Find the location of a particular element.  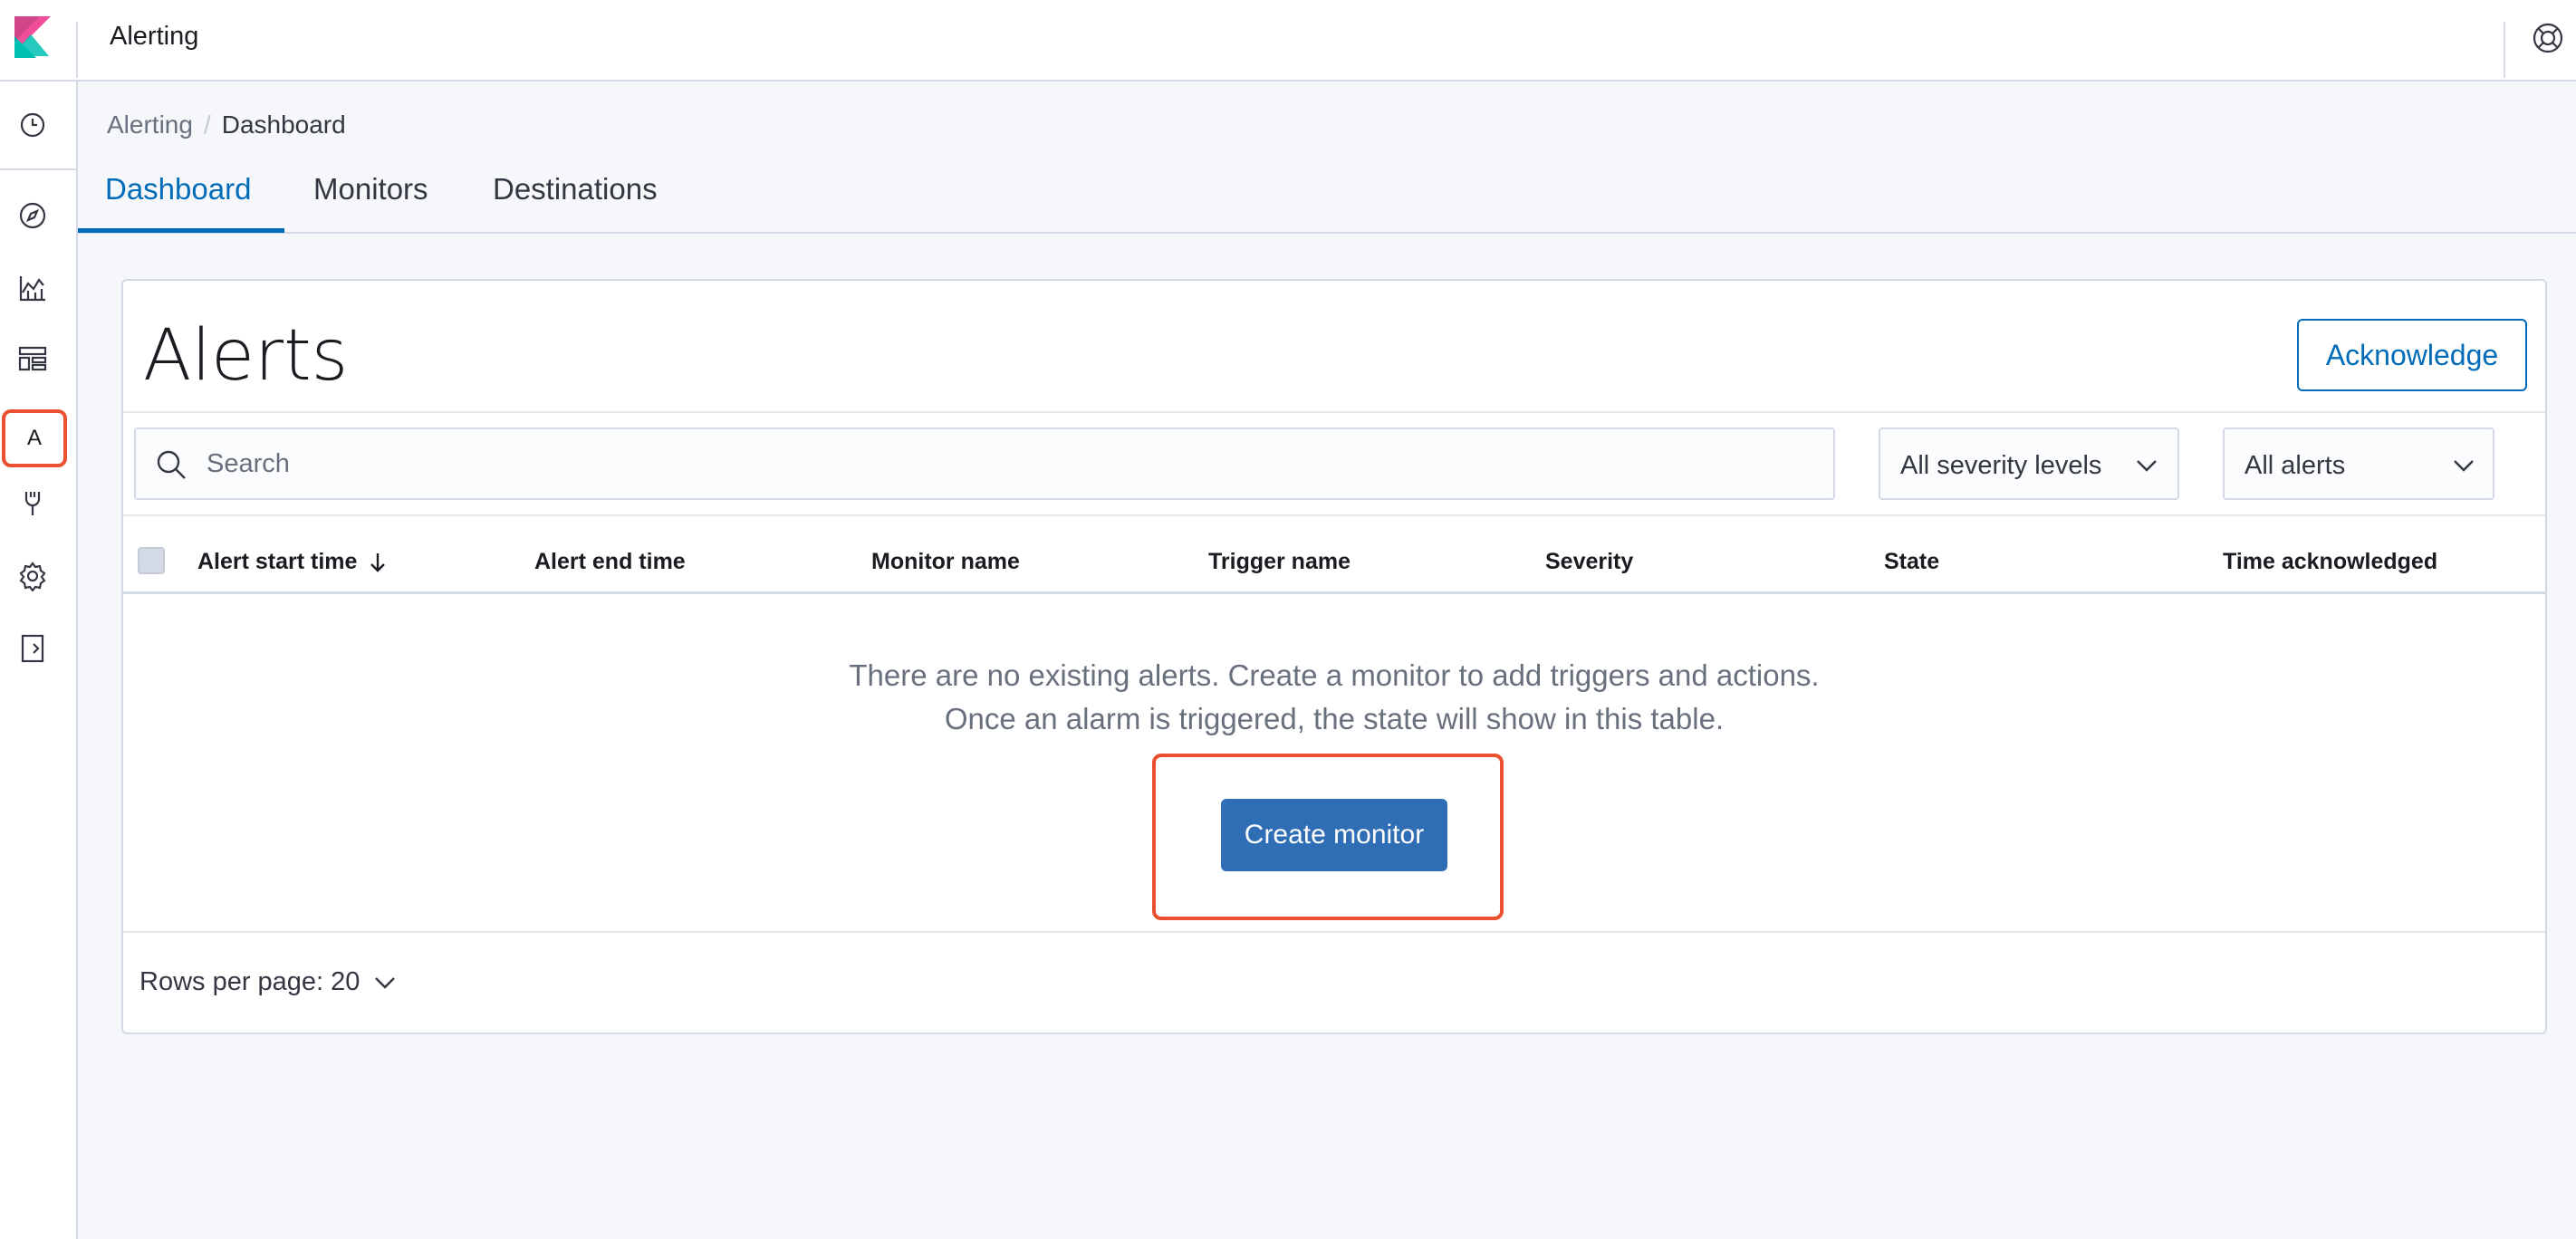

column-header-monitor-name: Monitor name is located at coordinates (945, 562).